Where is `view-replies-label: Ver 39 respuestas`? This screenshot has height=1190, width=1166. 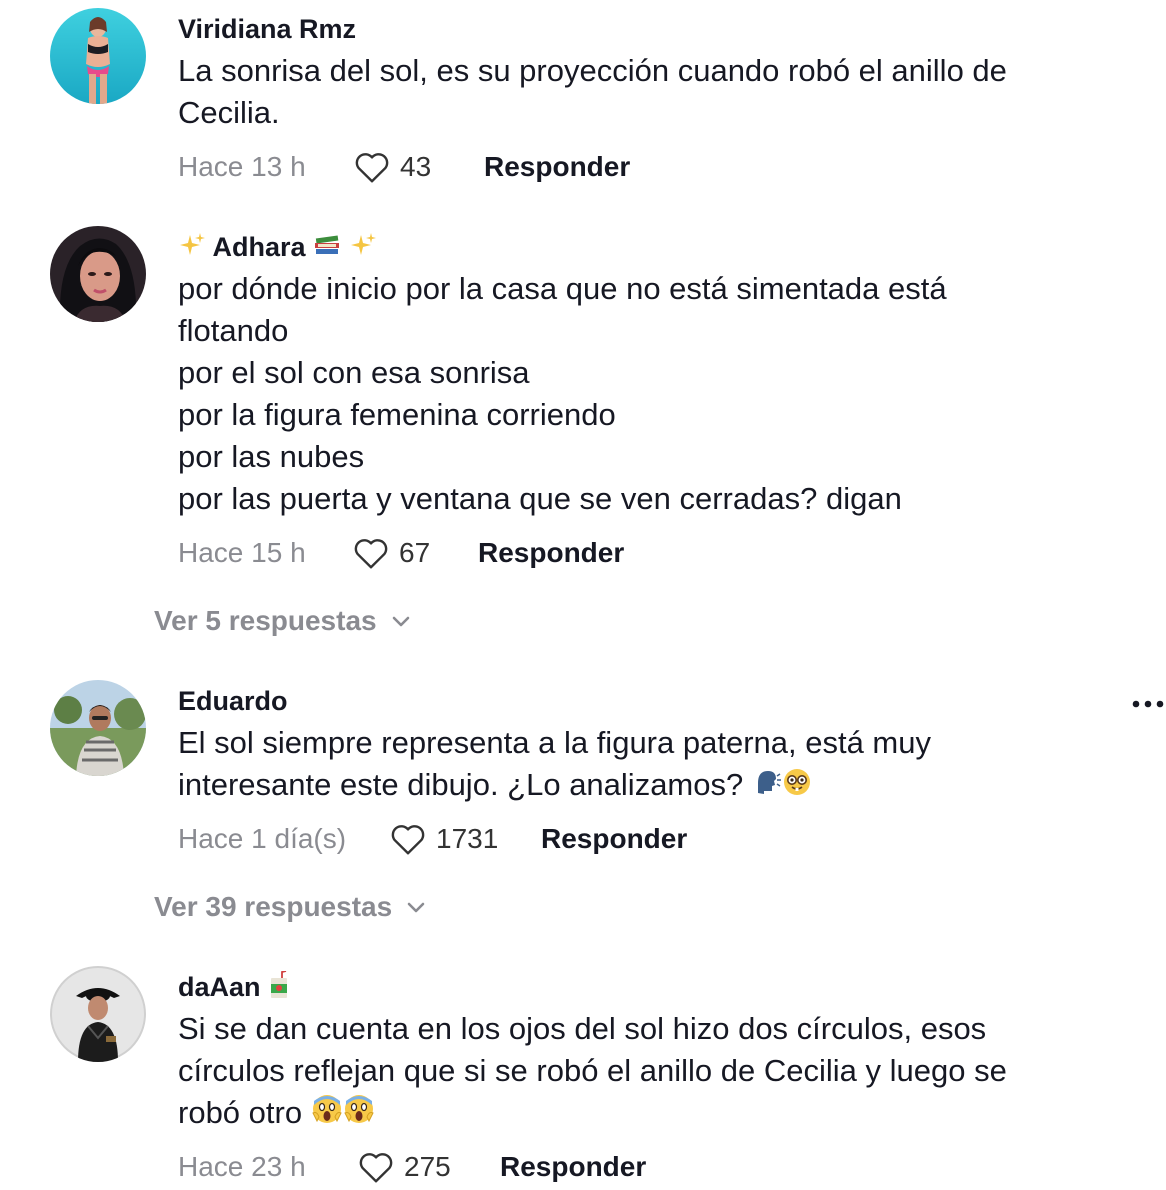
view-replies-label: Ver 39 respuestas is located at coordinates (273, 906).